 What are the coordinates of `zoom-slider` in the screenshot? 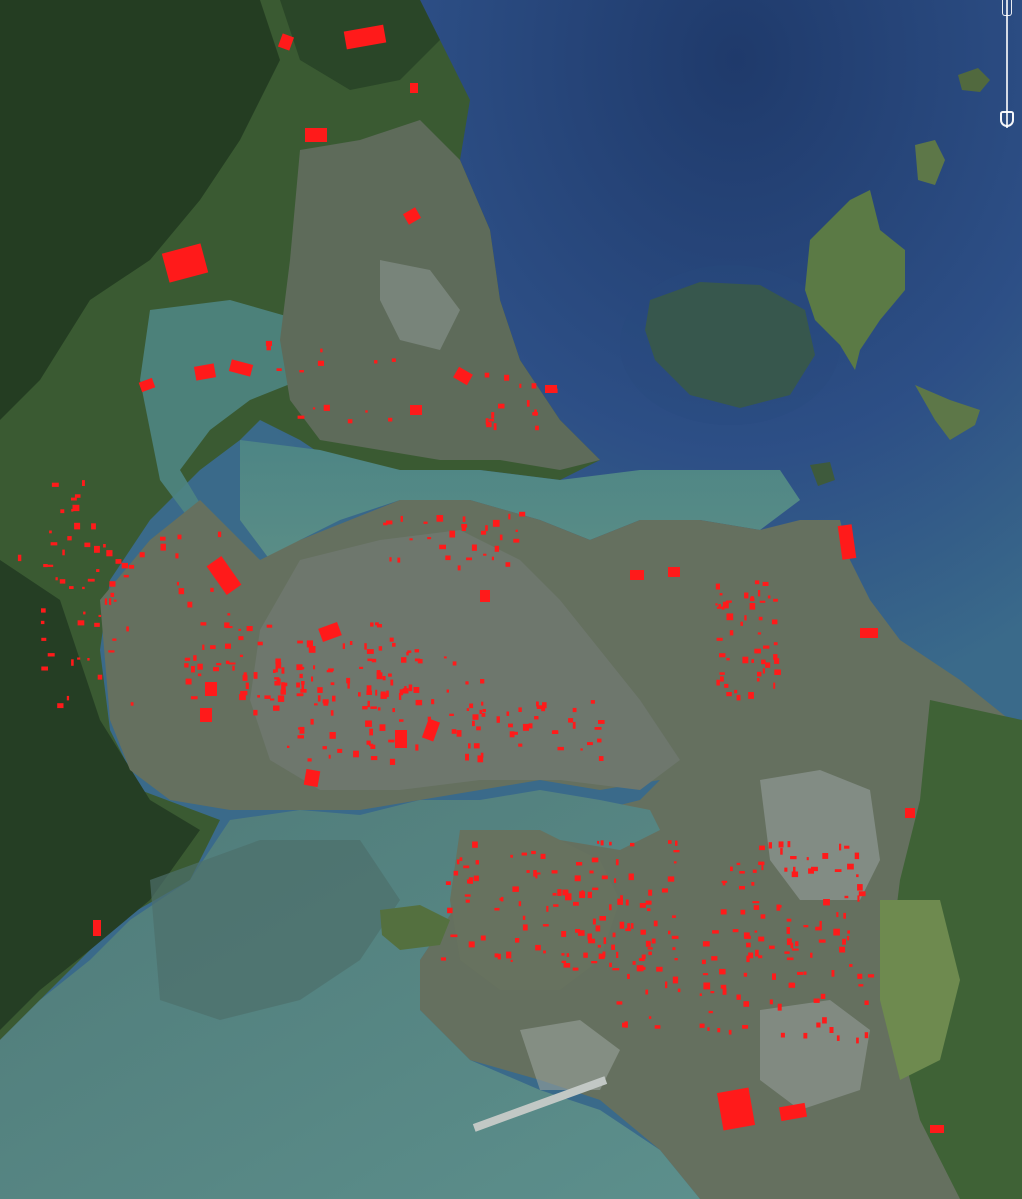 It's located at (1007, 70).